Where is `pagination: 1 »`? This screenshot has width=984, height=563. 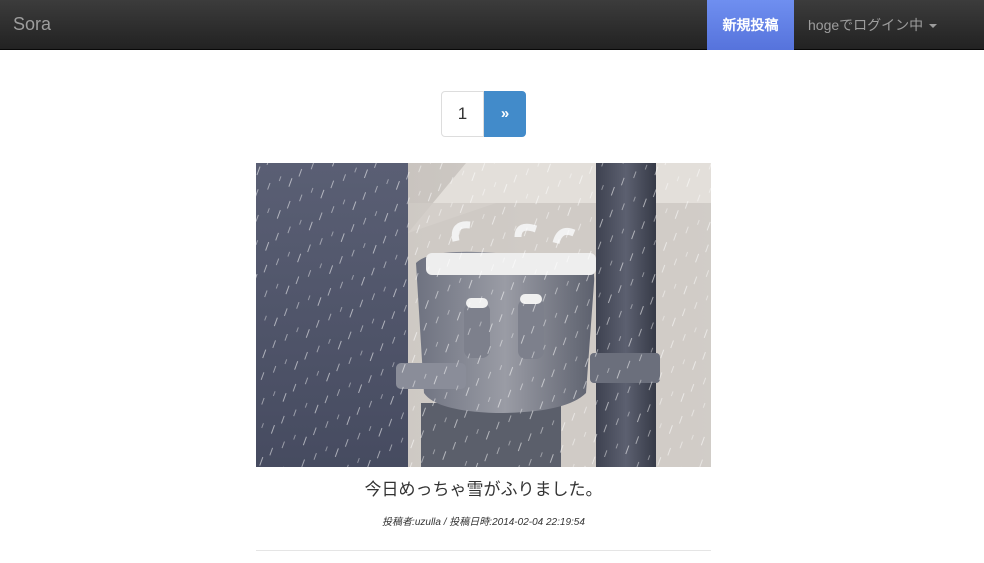
pagination: 1 » is located at coordinates (483, 114).